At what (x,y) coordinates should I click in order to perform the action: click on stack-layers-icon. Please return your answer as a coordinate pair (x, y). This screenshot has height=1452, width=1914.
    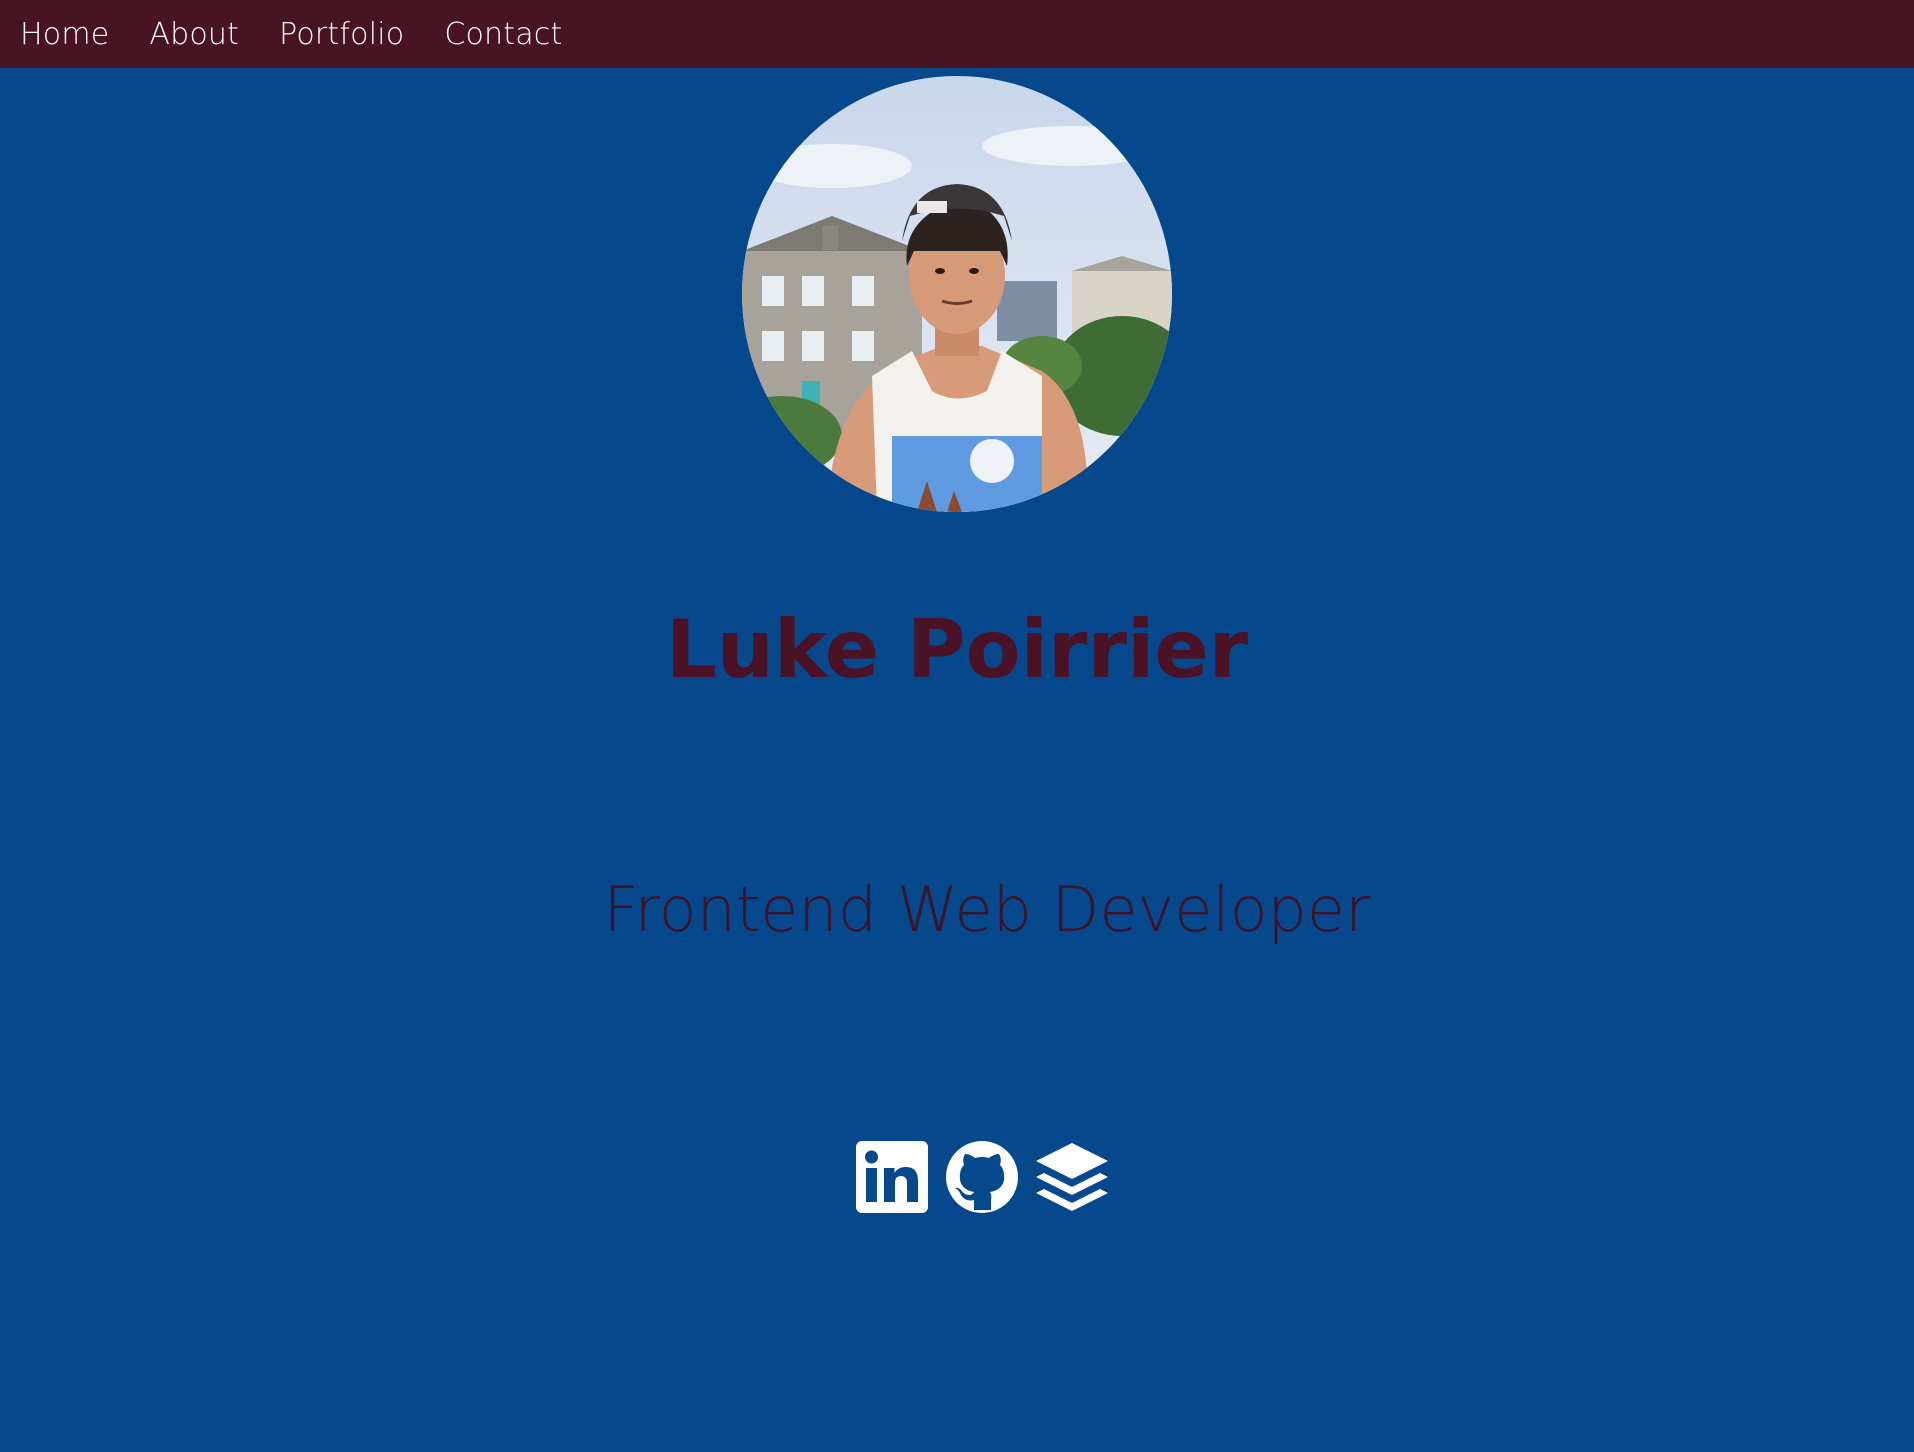
    Looking at the image, I should click on (1072, 1177).